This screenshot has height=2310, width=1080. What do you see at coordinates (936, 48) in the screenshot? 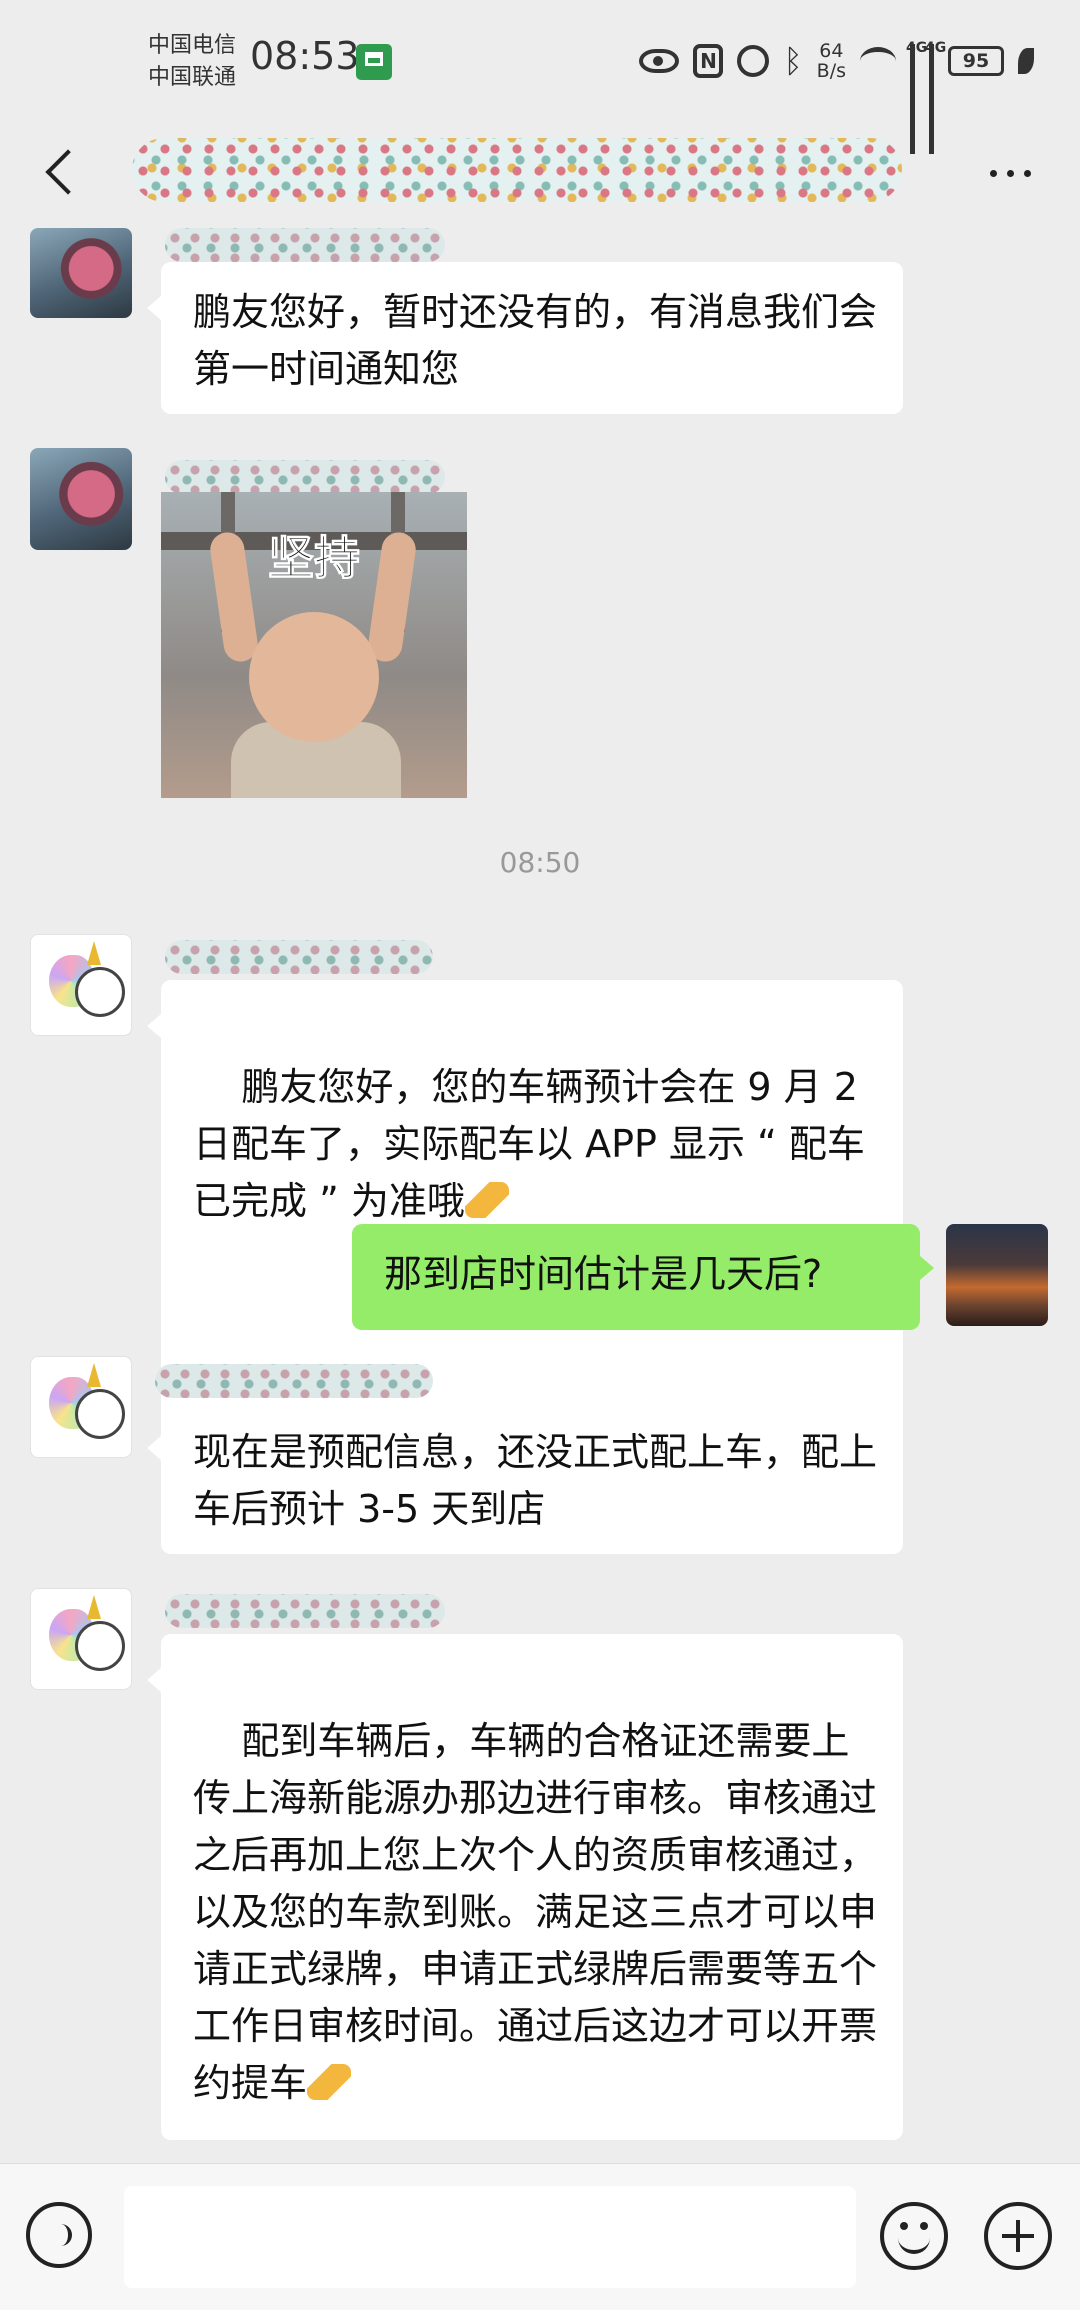
I see `network-type-2: 4G` at bounding box center [936, 48].